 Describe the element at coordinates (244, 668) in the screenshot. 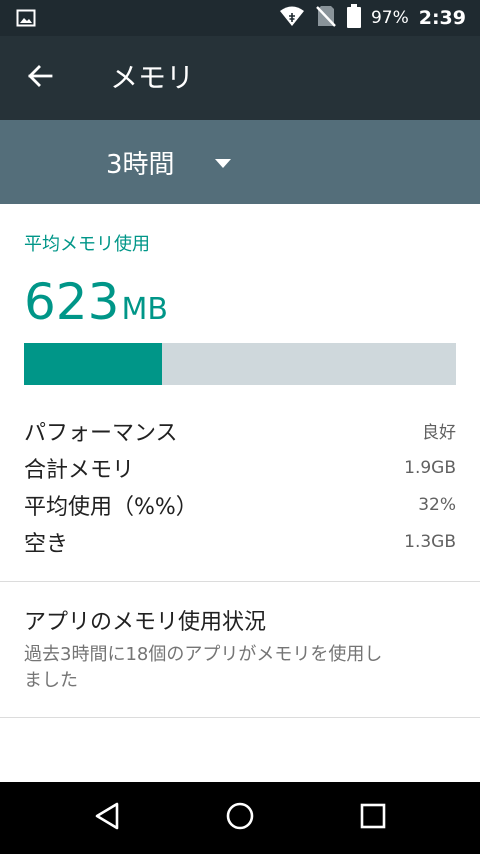

I see `app-memory-usage-summary: 過去3時間に18個のアプリがメモリを使用し ました` at that location.